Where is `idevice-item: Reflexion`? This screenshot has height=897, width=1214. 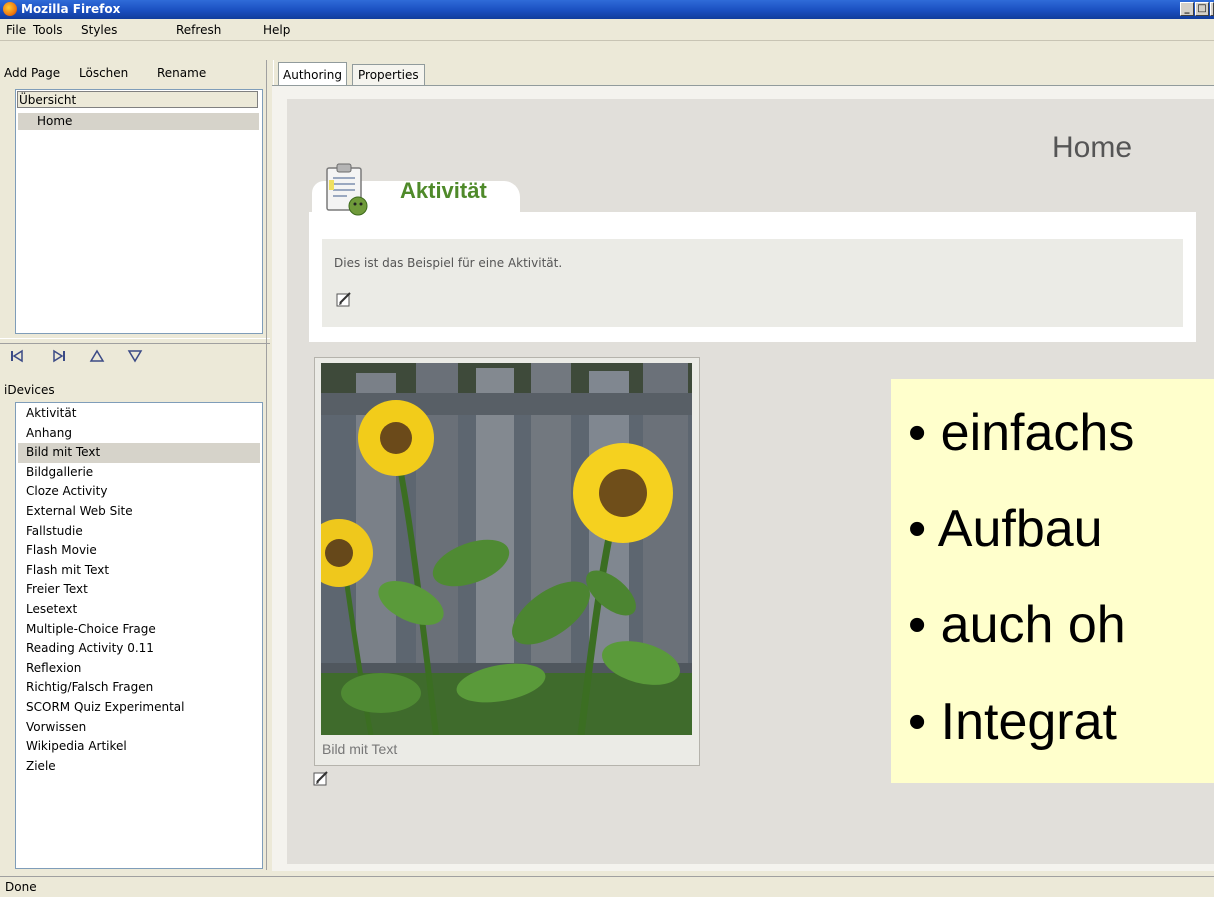 idevice-item: Reflexion is located at coordinates (139, 669).